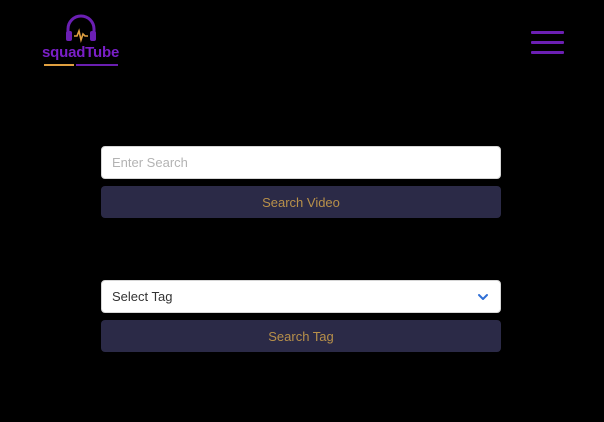  I want to click on chevron-down-icon, so click(483, 296).